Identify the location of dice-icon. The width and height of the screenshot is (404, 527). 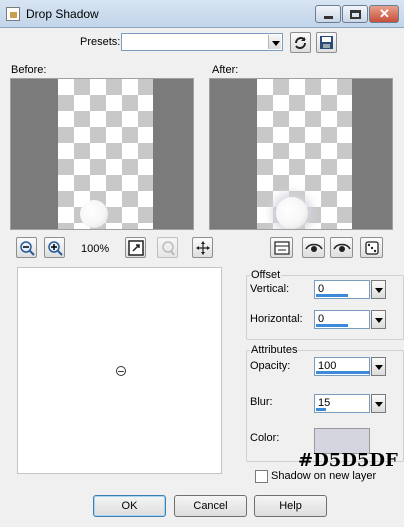
(372, 248).